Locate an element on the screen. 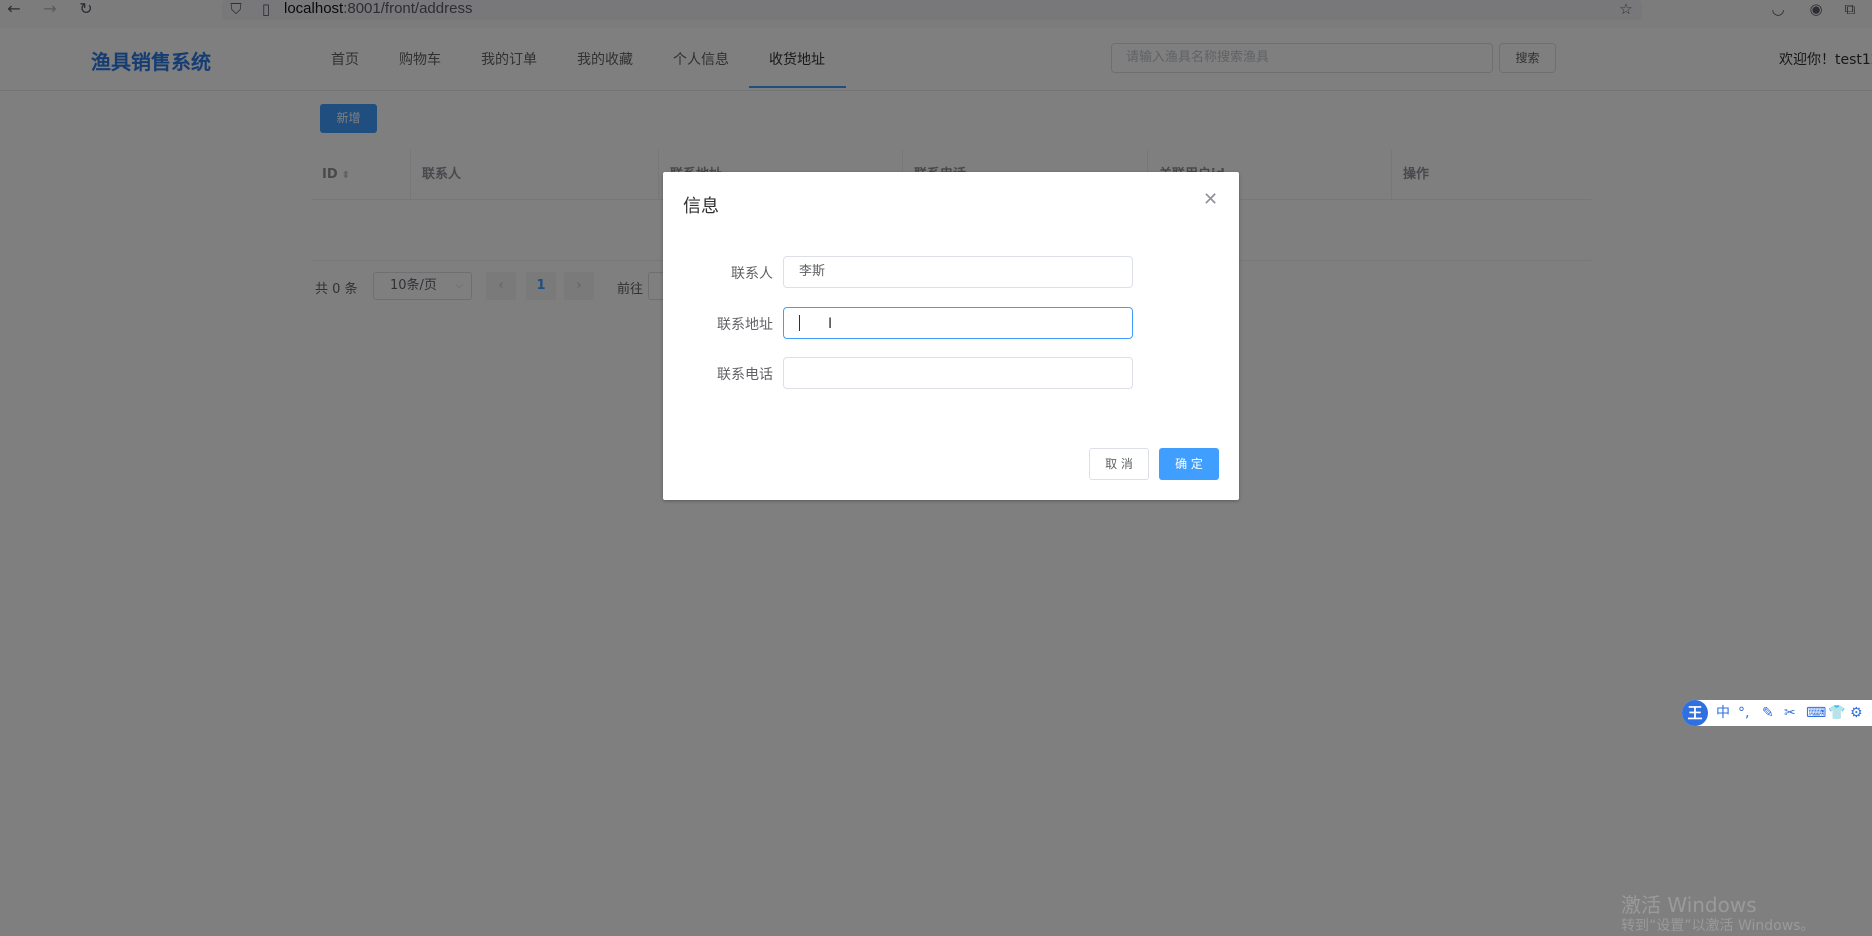  punctuation-icon: °, is located at coordinates (1743, 713).